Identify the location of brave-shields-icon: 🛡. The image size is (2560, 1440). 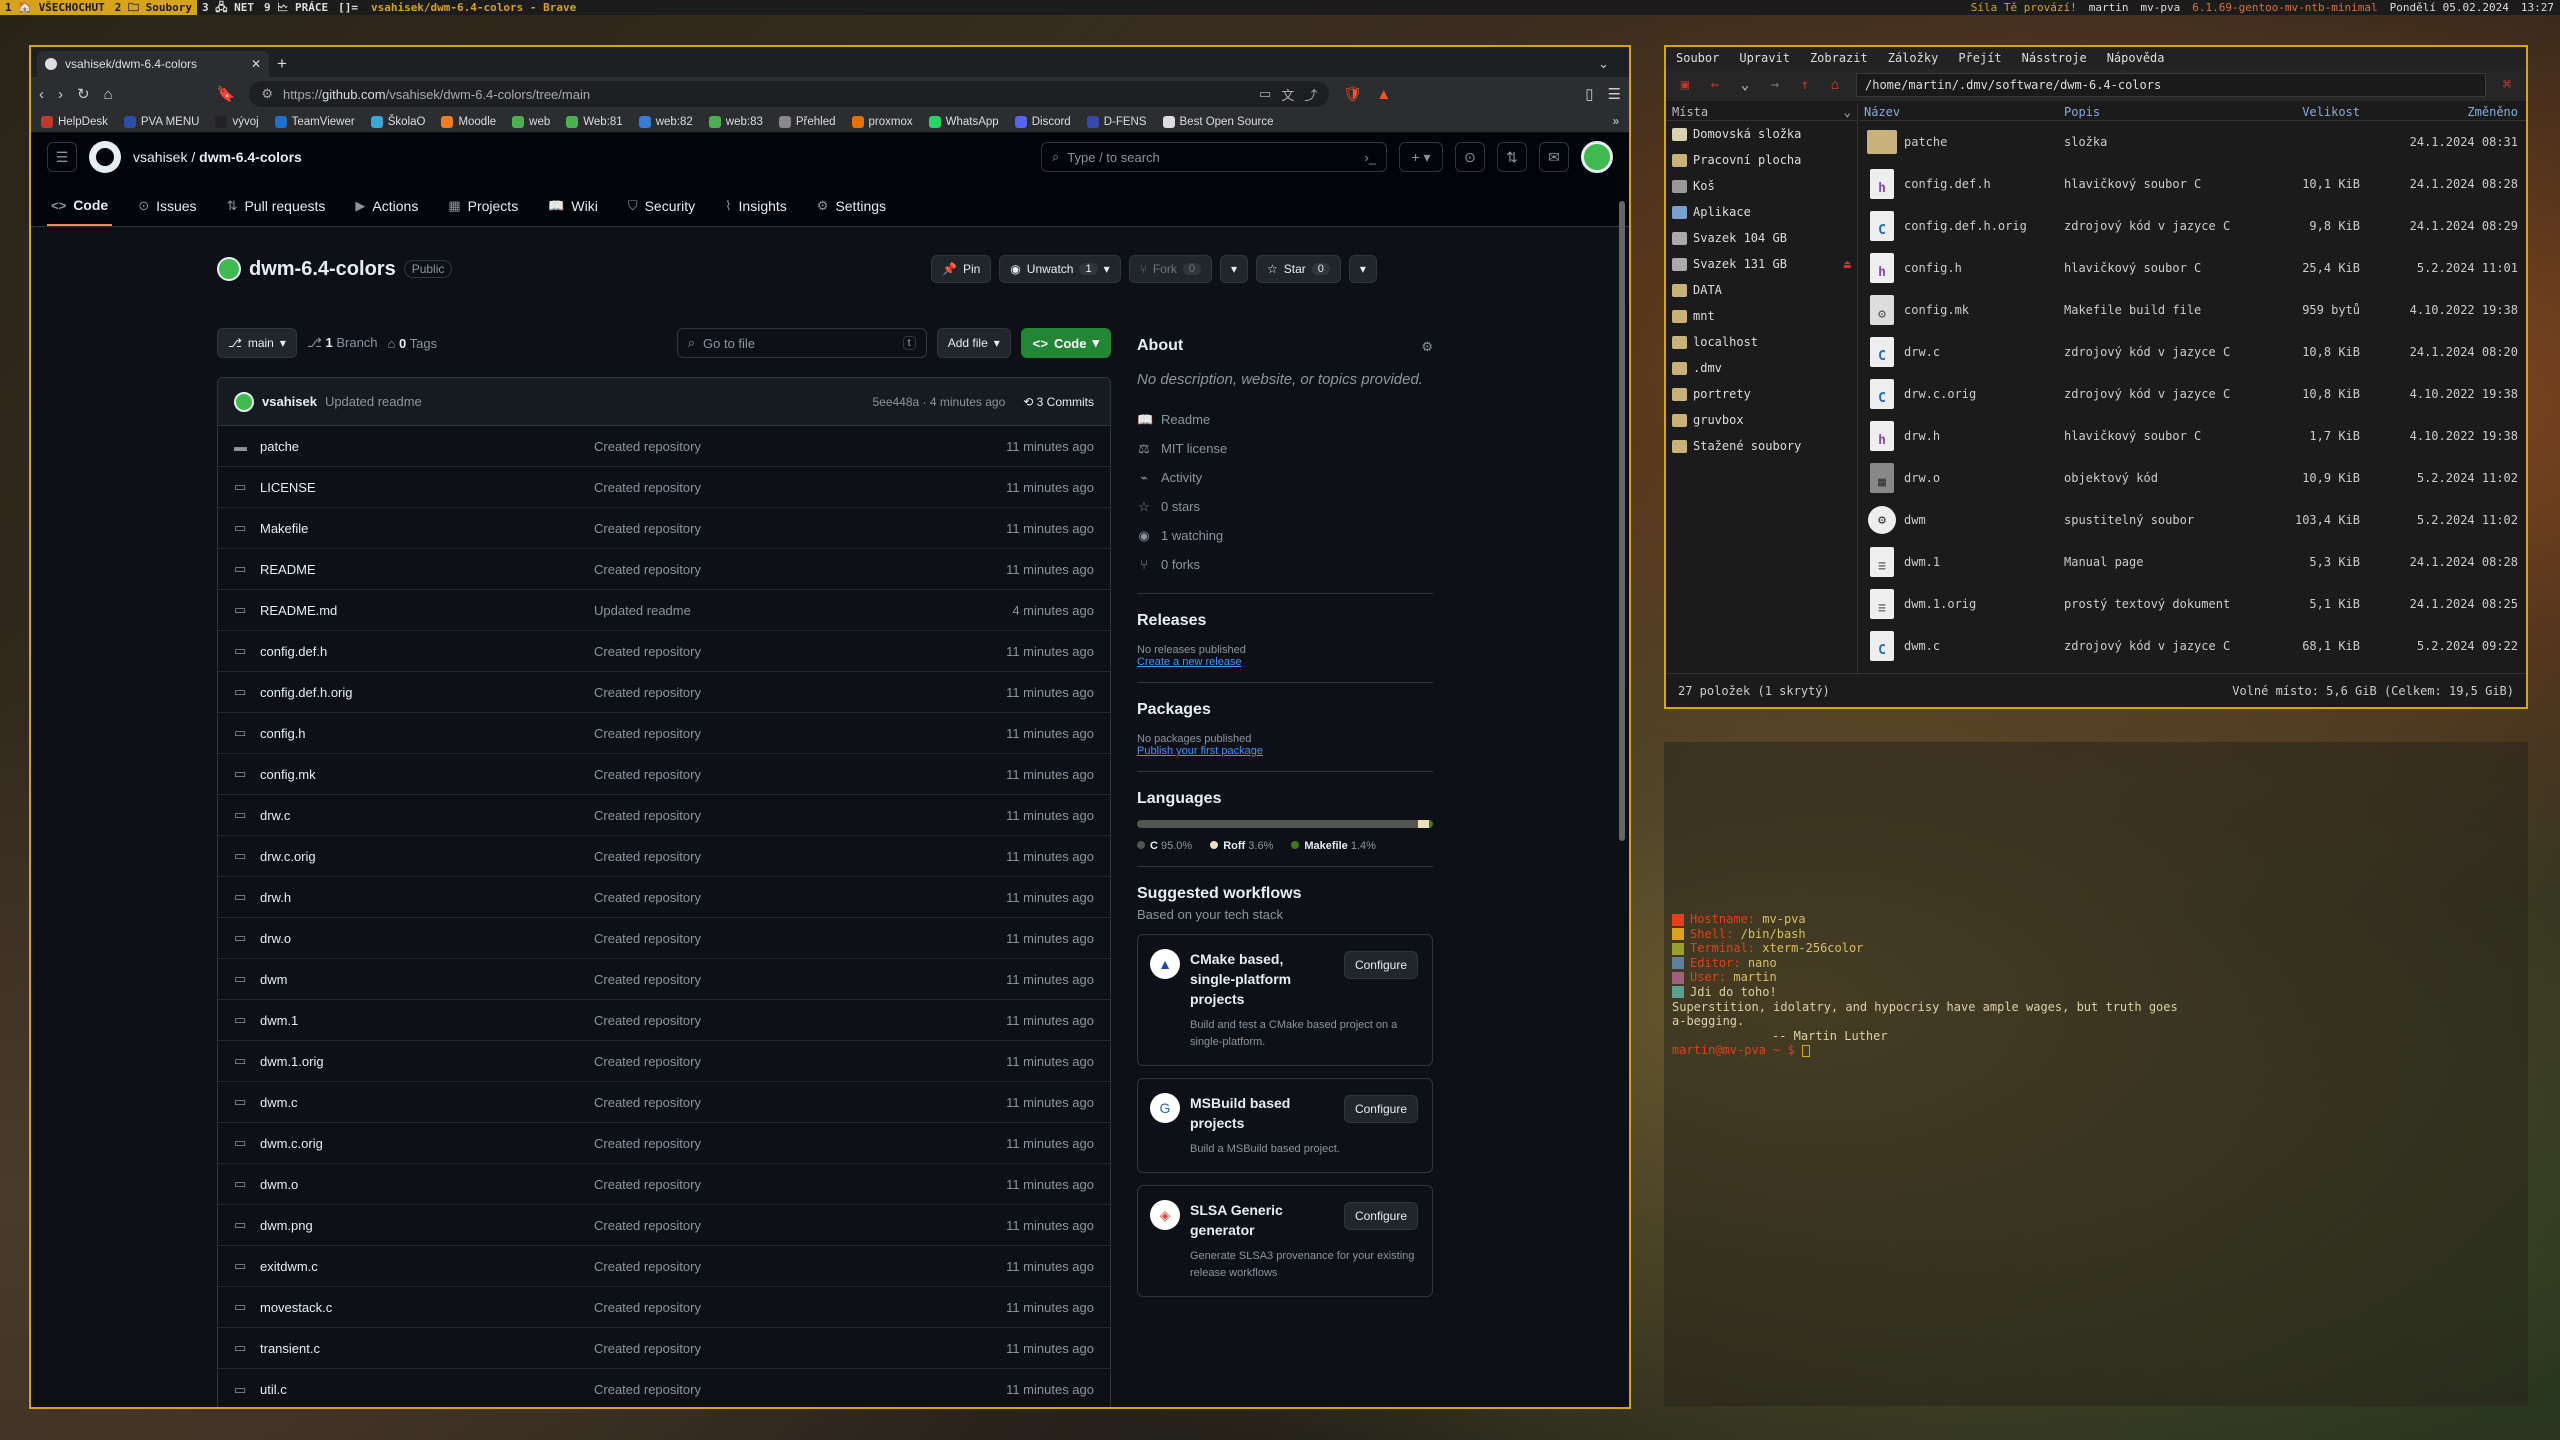
(1352, 94).